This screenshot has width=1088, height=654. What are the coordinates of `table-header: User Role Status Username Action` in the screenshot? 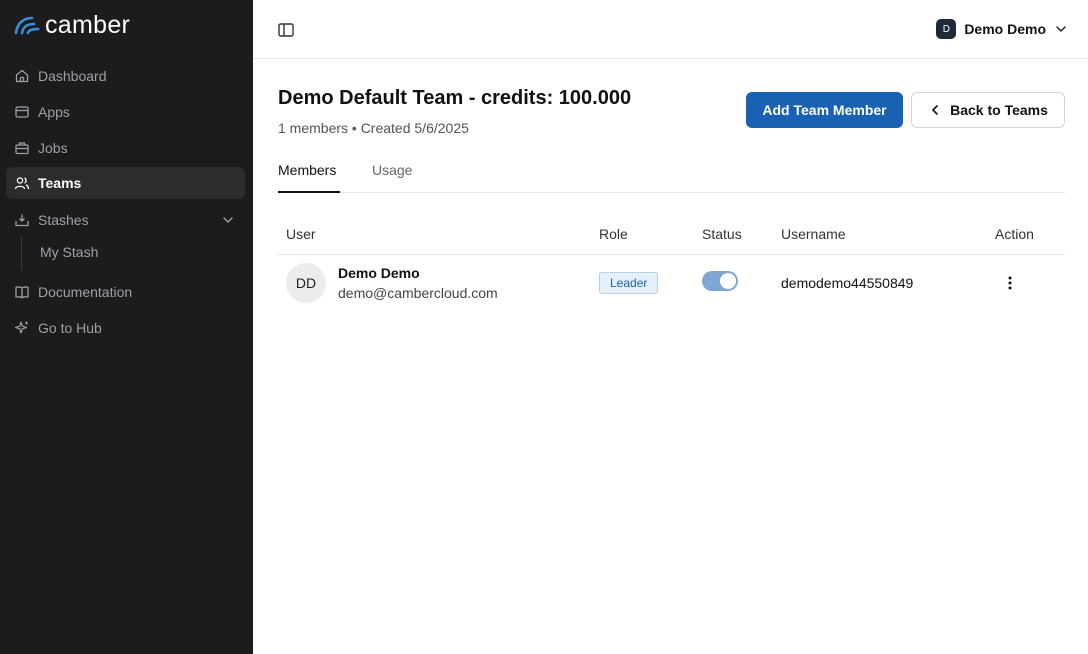 It's located at (671, 236).